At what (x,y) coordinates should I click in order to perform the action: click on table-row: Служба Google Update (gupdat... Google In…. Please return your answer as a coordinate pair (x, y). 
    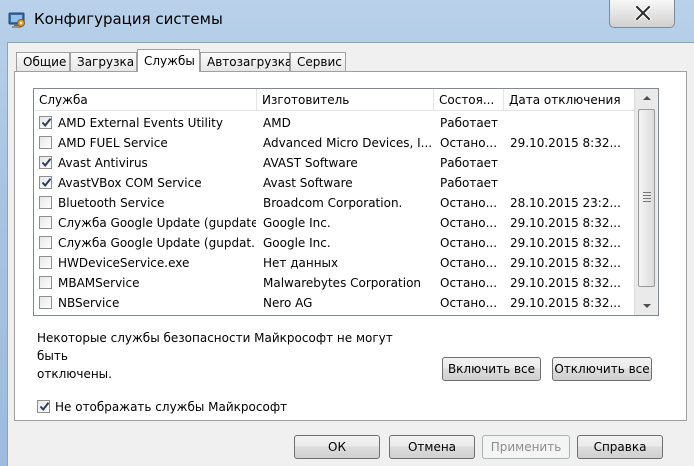
    Looking at the image, I should click on (334, 243).